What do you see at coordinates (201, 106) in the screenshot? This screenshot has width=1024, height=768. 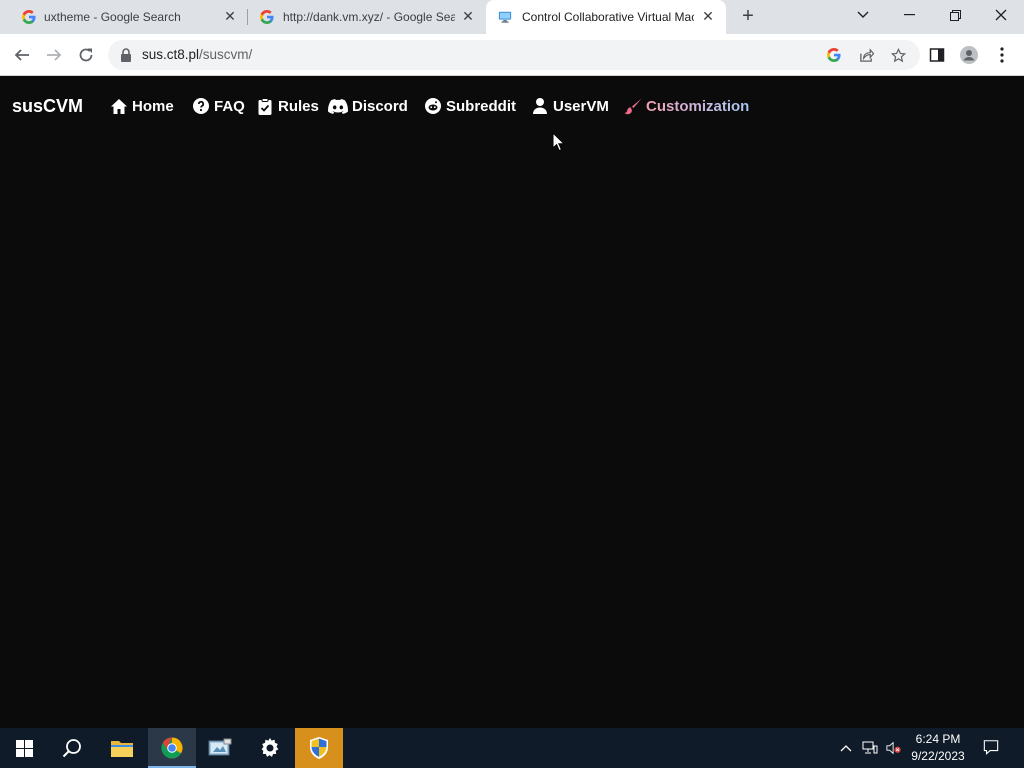 I see `question-circle-icon` at bounding box center [201, 106].